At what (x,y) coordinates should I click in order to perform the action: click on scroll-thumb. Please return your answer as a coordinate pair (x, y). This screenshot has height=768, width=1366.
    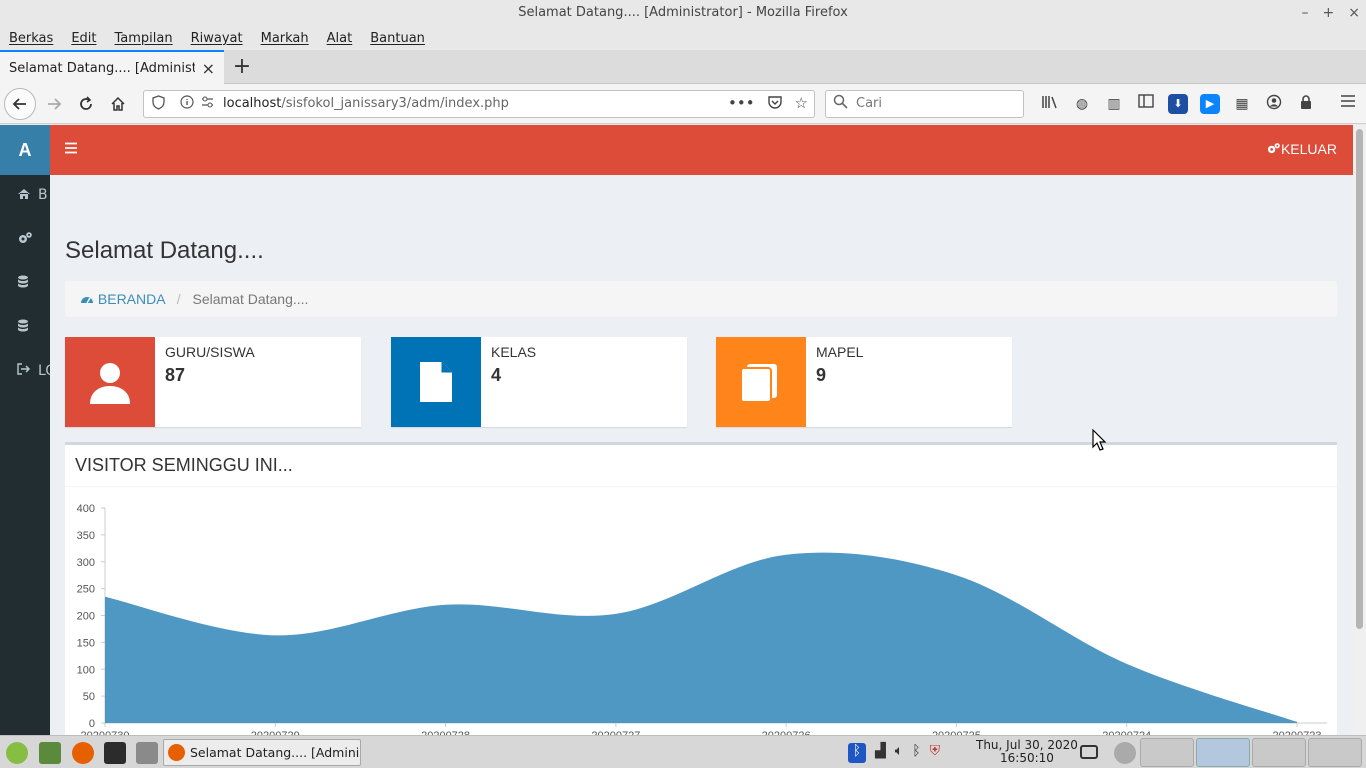
    Looking at the image, I should click on (1359, 379).